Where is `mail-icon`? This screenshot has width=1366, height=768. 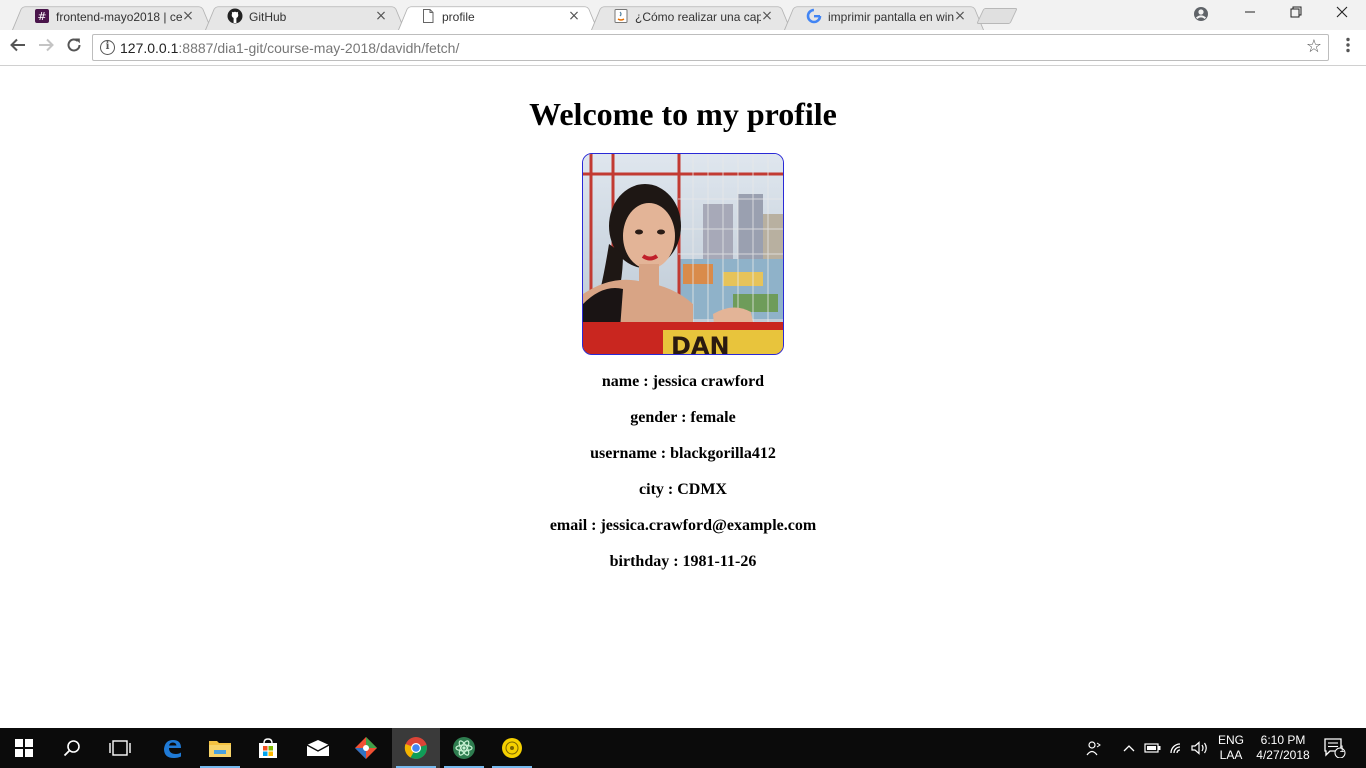 mail-icon is located at coordinates (318, 748).